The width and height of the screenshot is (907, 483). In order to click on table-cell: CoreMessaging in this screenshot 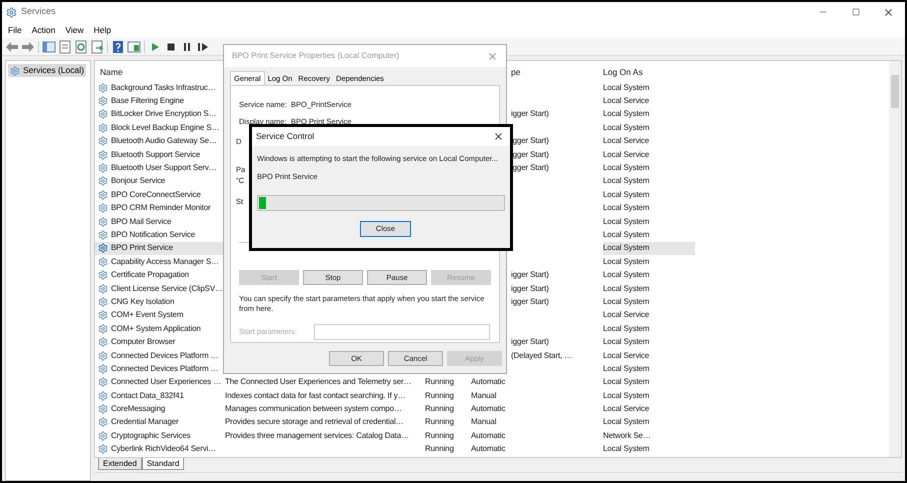, I will do `click(168, 409)`.